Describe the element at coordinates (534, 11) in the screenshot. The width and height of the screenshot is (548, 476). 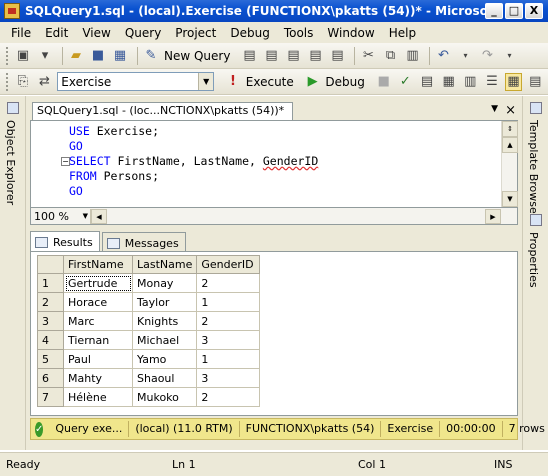
I see `close-button: X` at that location.